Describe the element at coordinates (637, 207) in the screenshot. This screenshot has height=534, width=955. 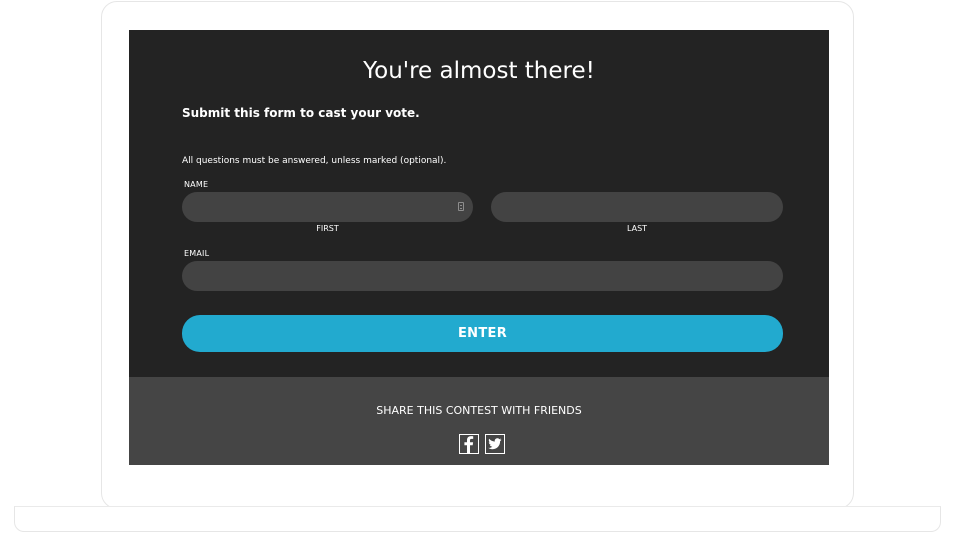
I see `last-name-input` at that location.